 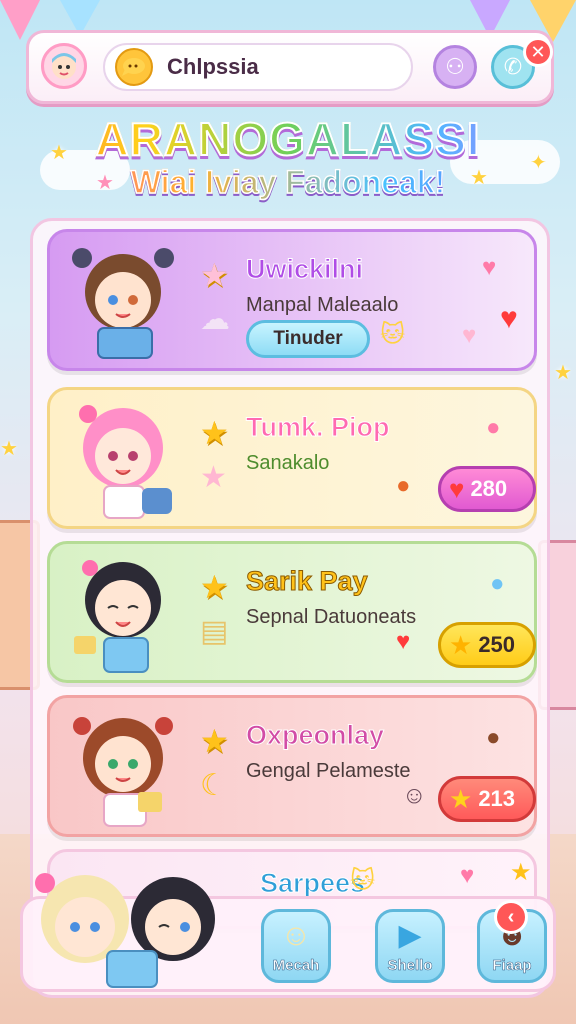 What do you see at coordinates (288, 182) in the screenshot?
I see `game-subtitle: Wiai Iviay Fadoneak!` at bounding box center [288, 182].